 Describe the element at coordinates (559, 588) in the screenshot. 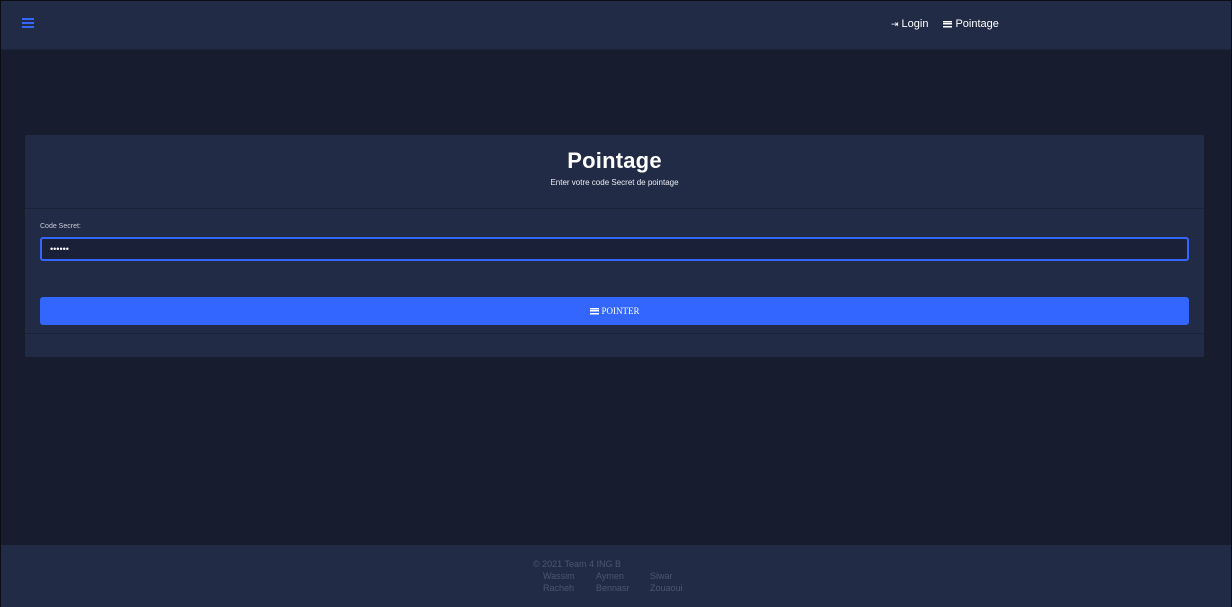

I see `team-member-name: Racheh` at that location.